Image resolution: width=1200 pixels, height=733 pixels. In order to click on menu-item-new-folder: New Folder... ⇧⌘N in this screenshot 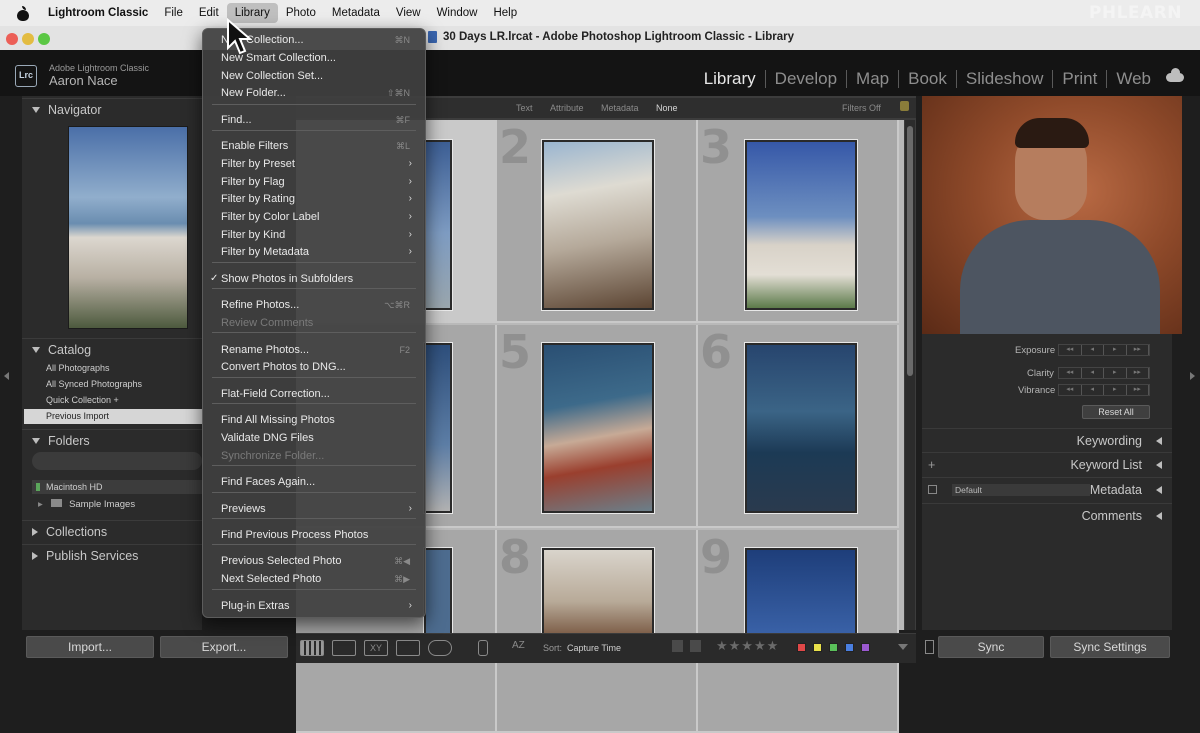, I will do `click(314, 93)`.